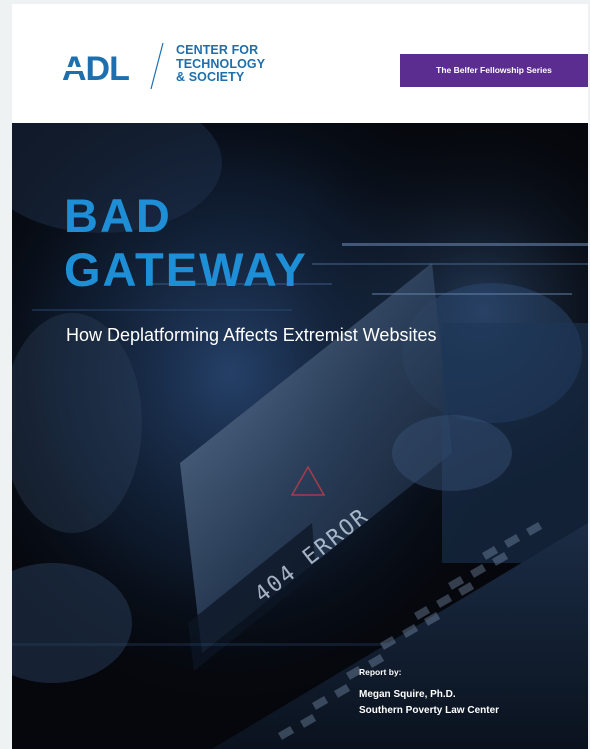 This screenshot has width=590, height=749. I want to click on center-line-3: & SOCIETY, so click(210, 77).